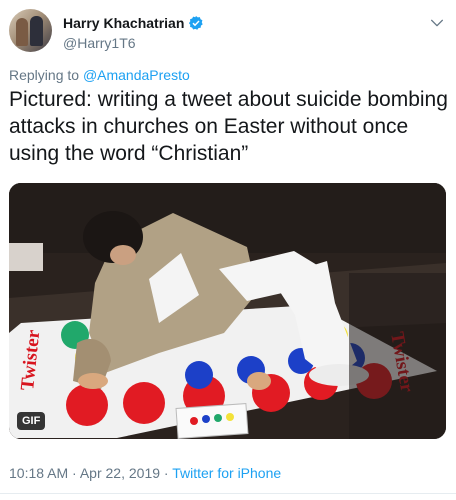 Image resolution: width=456 pixels, height=500 pixels. What do you see at coordinates (38, 473) in the screenshot?
I see `tweet-time: 10:18 AM` at bounding box center [38, 473].